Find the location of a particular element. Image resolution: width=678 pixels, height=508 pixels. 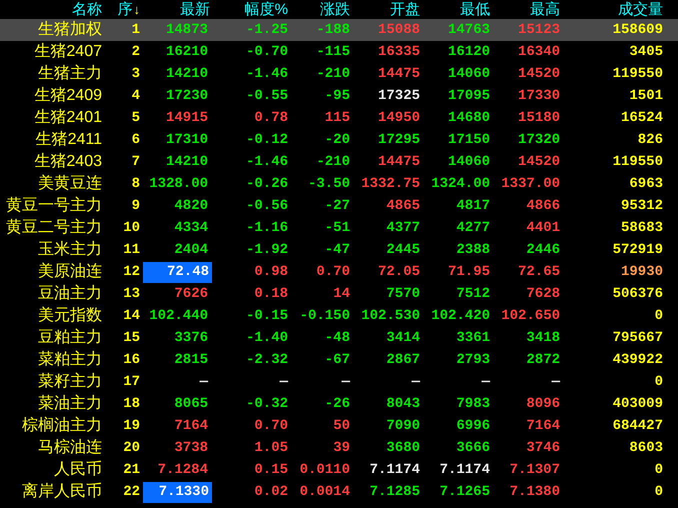

table-cell-text: 4865 is located at coordinates (403, 206).